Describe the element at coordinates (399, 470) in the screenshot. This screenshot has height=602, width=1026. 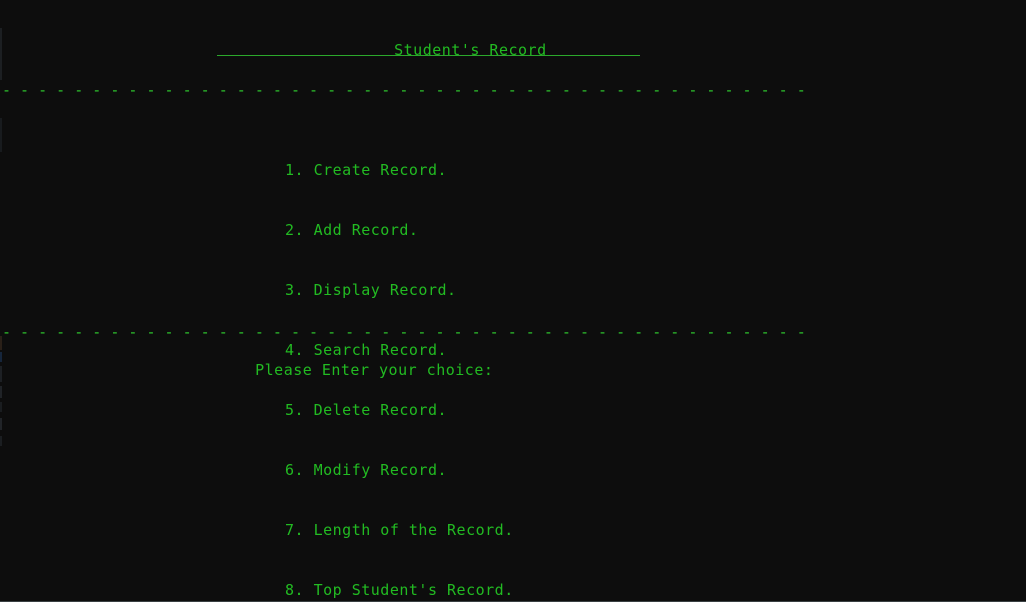
I see `menu-item-modify-record: 6. Modify Record.` at that location.